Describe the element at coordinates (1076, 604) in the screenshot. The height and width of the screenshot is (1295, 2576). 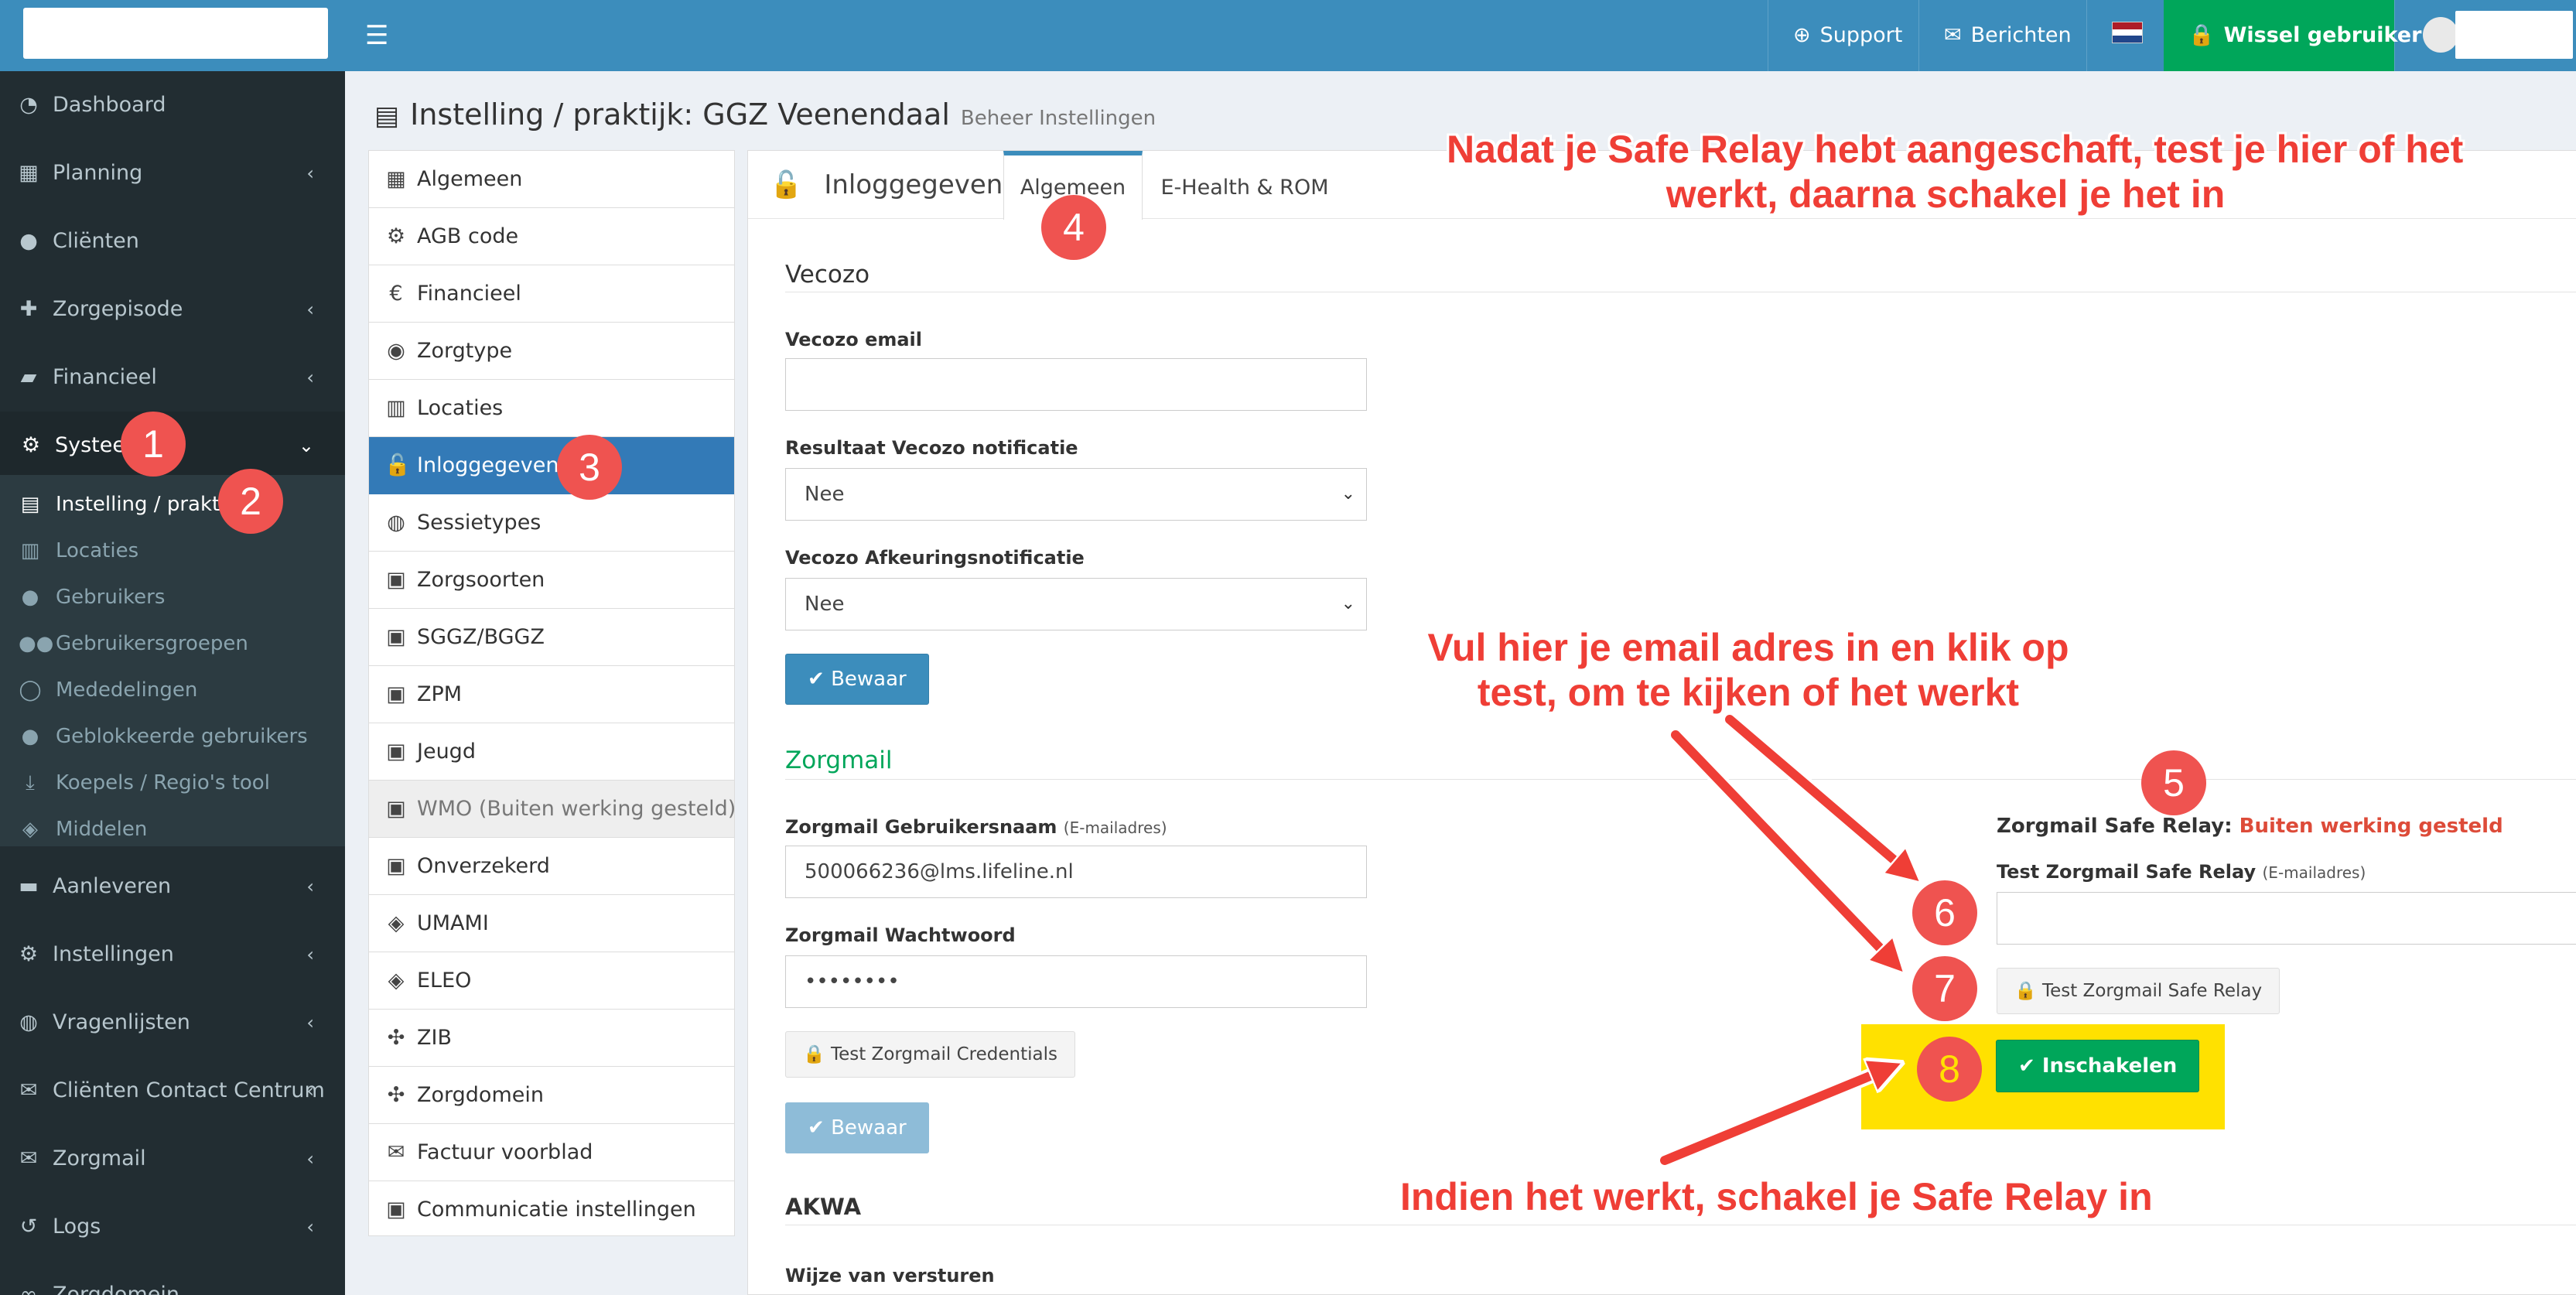
I see `vecozo-afkeuring-select: Nee ⌄` at that location.